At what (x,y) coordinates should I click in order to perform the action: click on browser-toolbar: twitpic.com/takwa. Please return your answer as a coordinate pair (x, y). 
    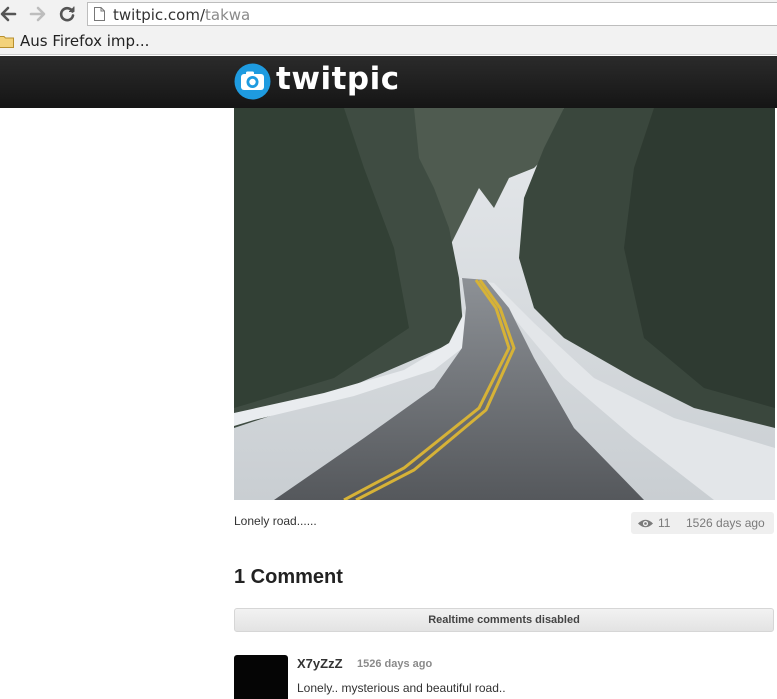
    Looking at the image, I should click on (388, 14).